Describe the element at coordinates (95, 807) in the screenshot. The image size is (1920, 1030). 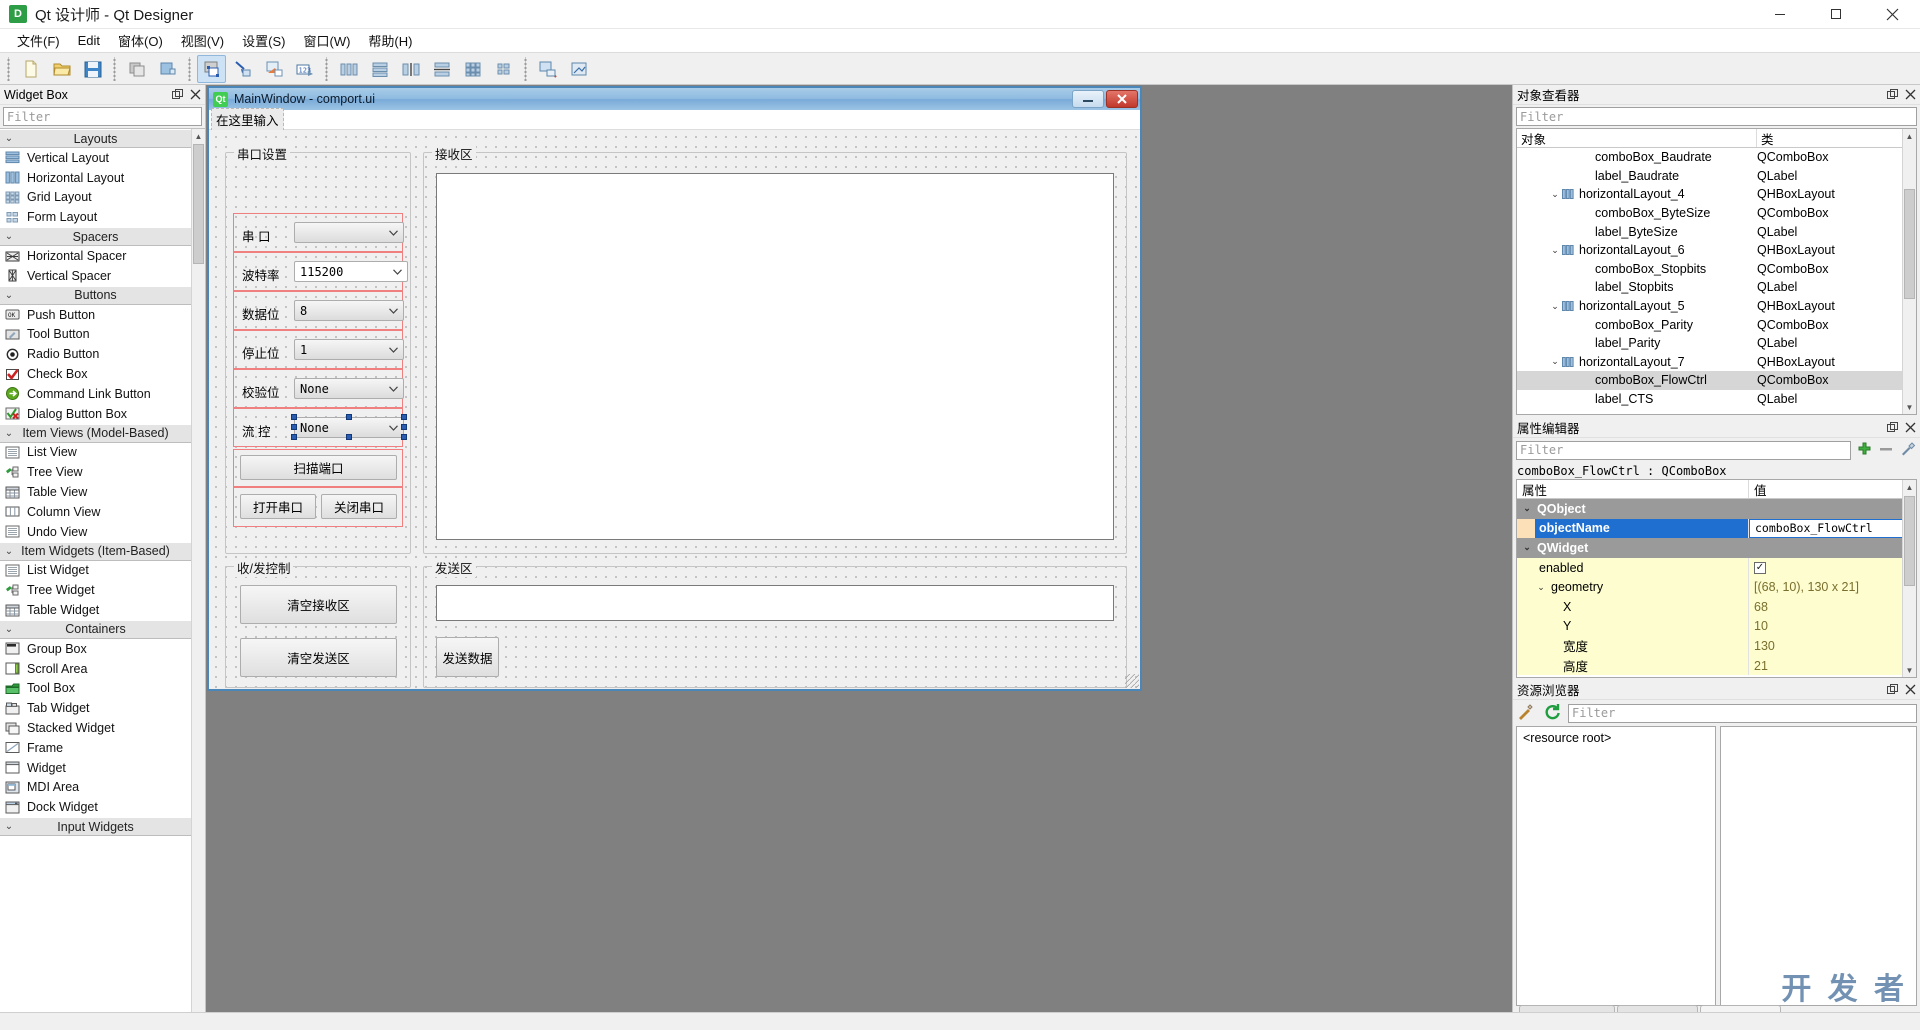
I see `widget-box-item-dock-widget: Dock Widget` at that location.